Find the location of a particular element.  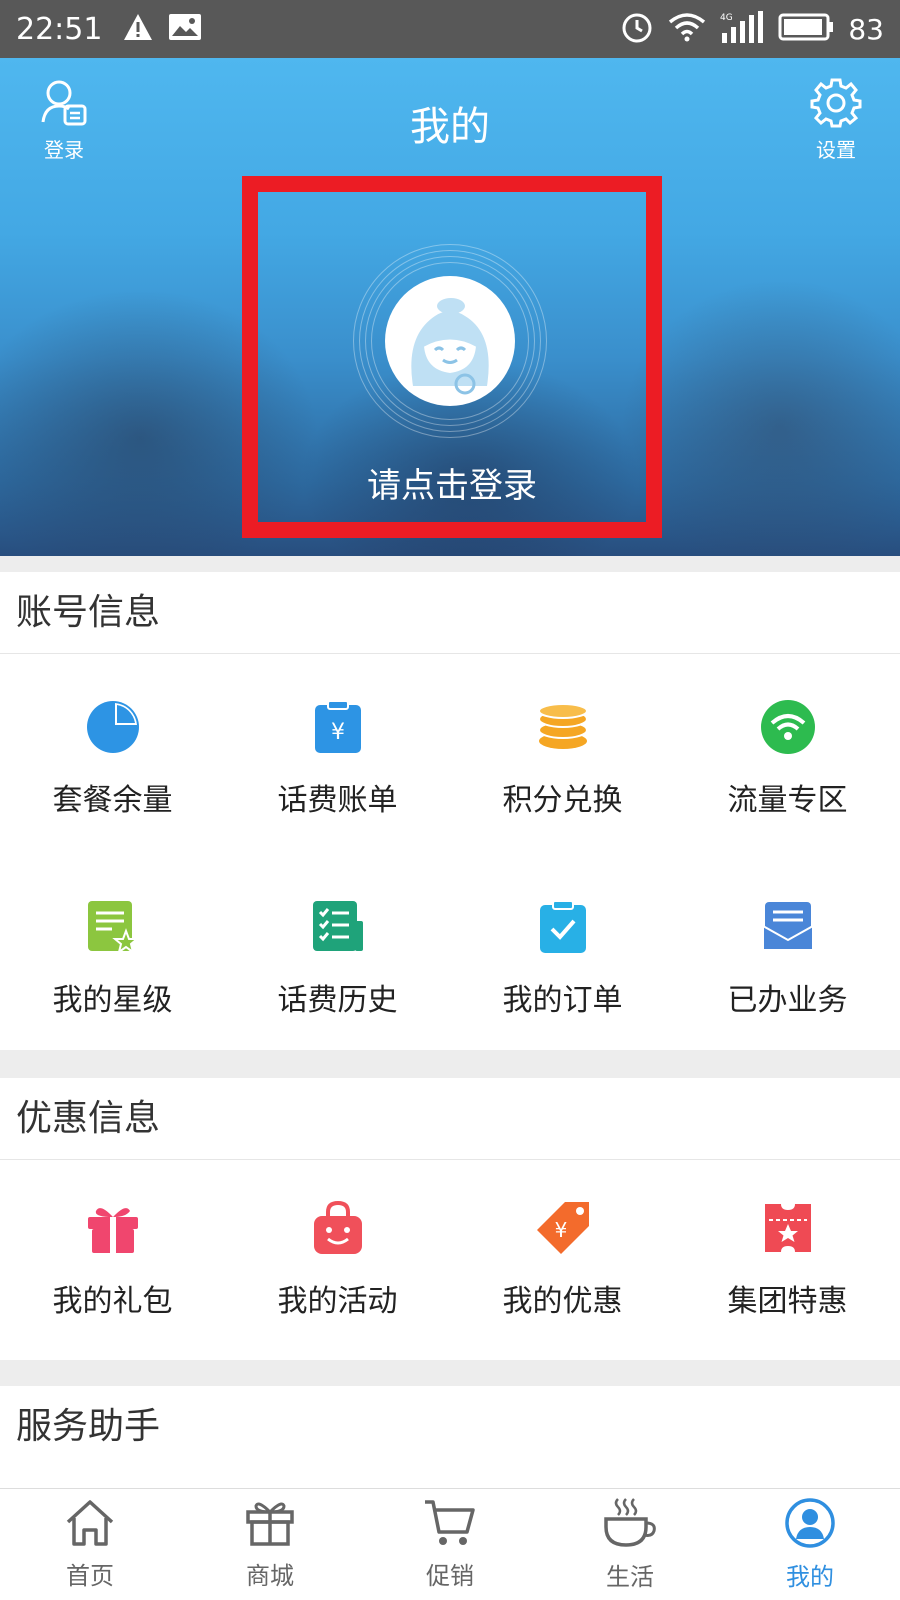

nav-item-mall: 商城 is located at coordinates (270, 1544).